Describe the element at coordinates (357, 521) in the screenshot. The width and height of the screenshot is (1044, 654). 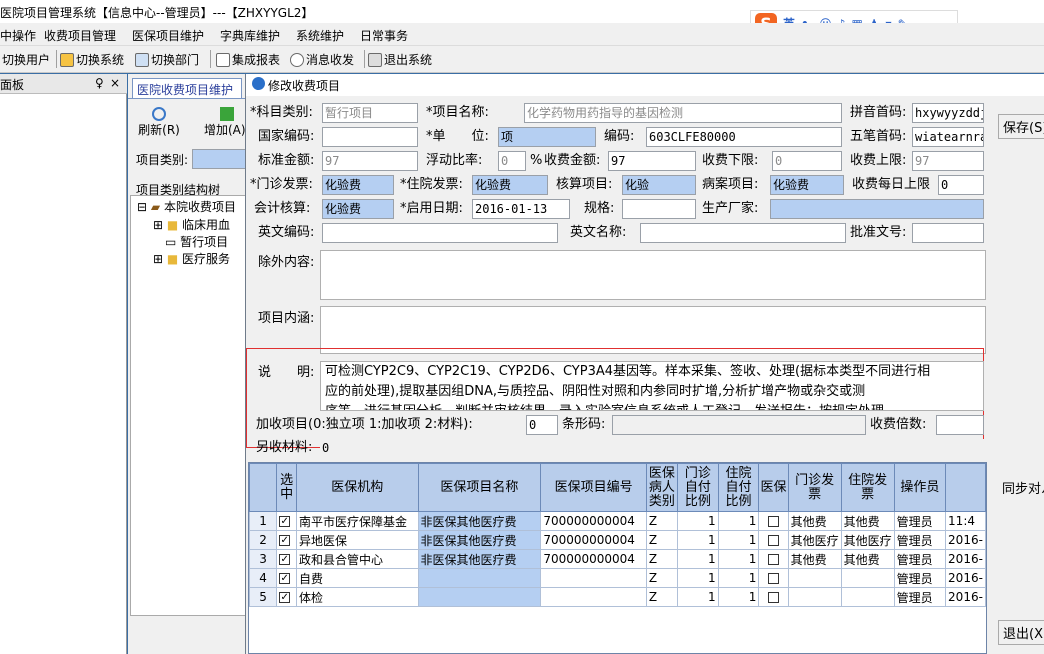
I see `org-cell: 南平市医疗保障基金` at that location.